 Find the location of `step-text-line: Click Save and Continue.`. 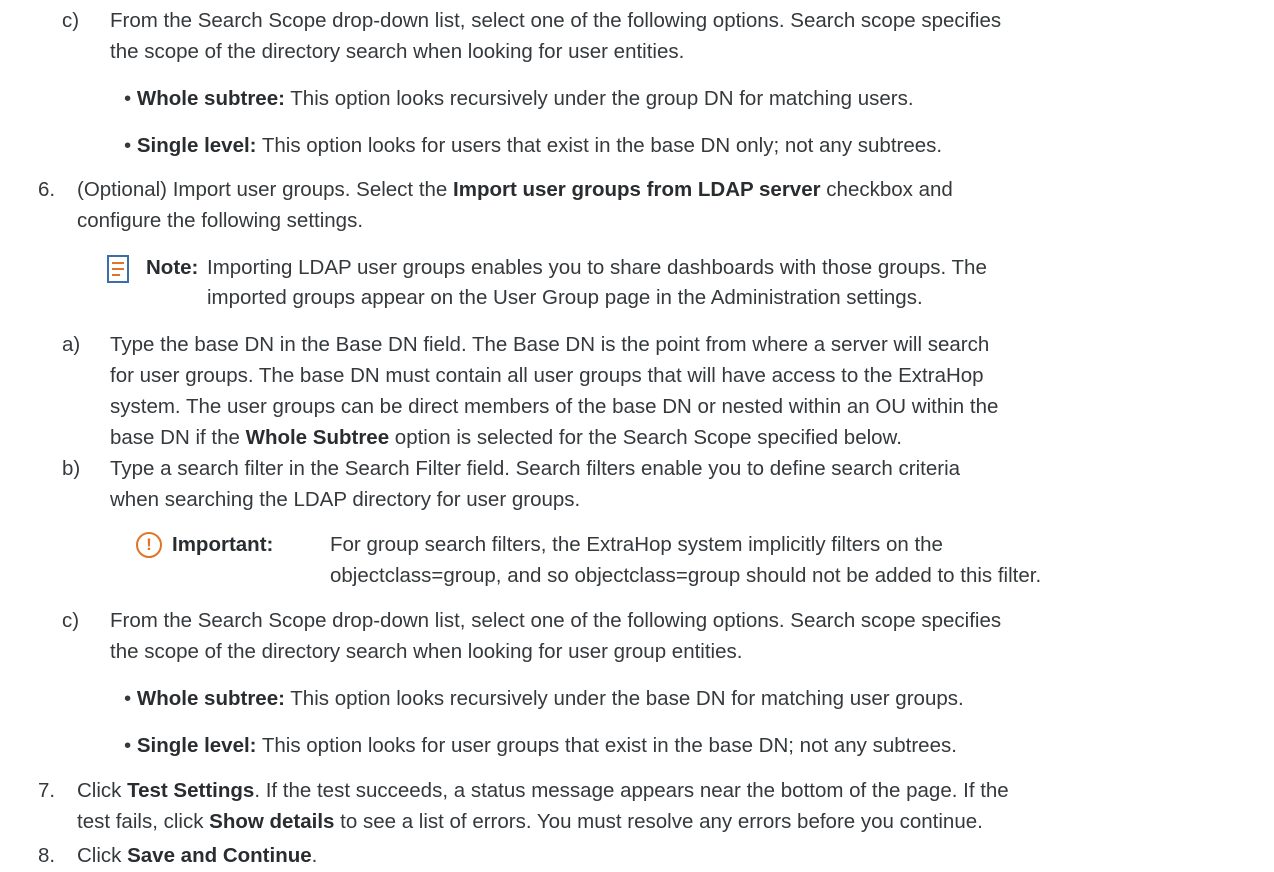

step-text-line: Click Save and Continue. is located at coordinates (197, 856).